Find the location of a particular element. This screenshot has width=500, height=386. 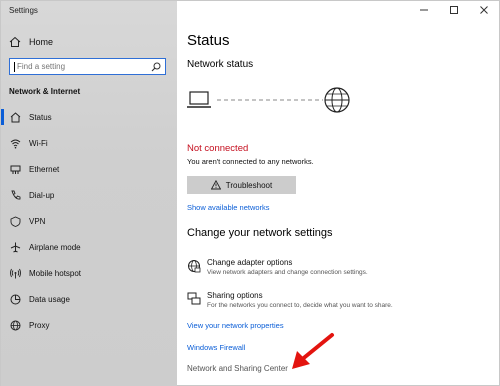

globe-icon is located at coordinates (15, 325).